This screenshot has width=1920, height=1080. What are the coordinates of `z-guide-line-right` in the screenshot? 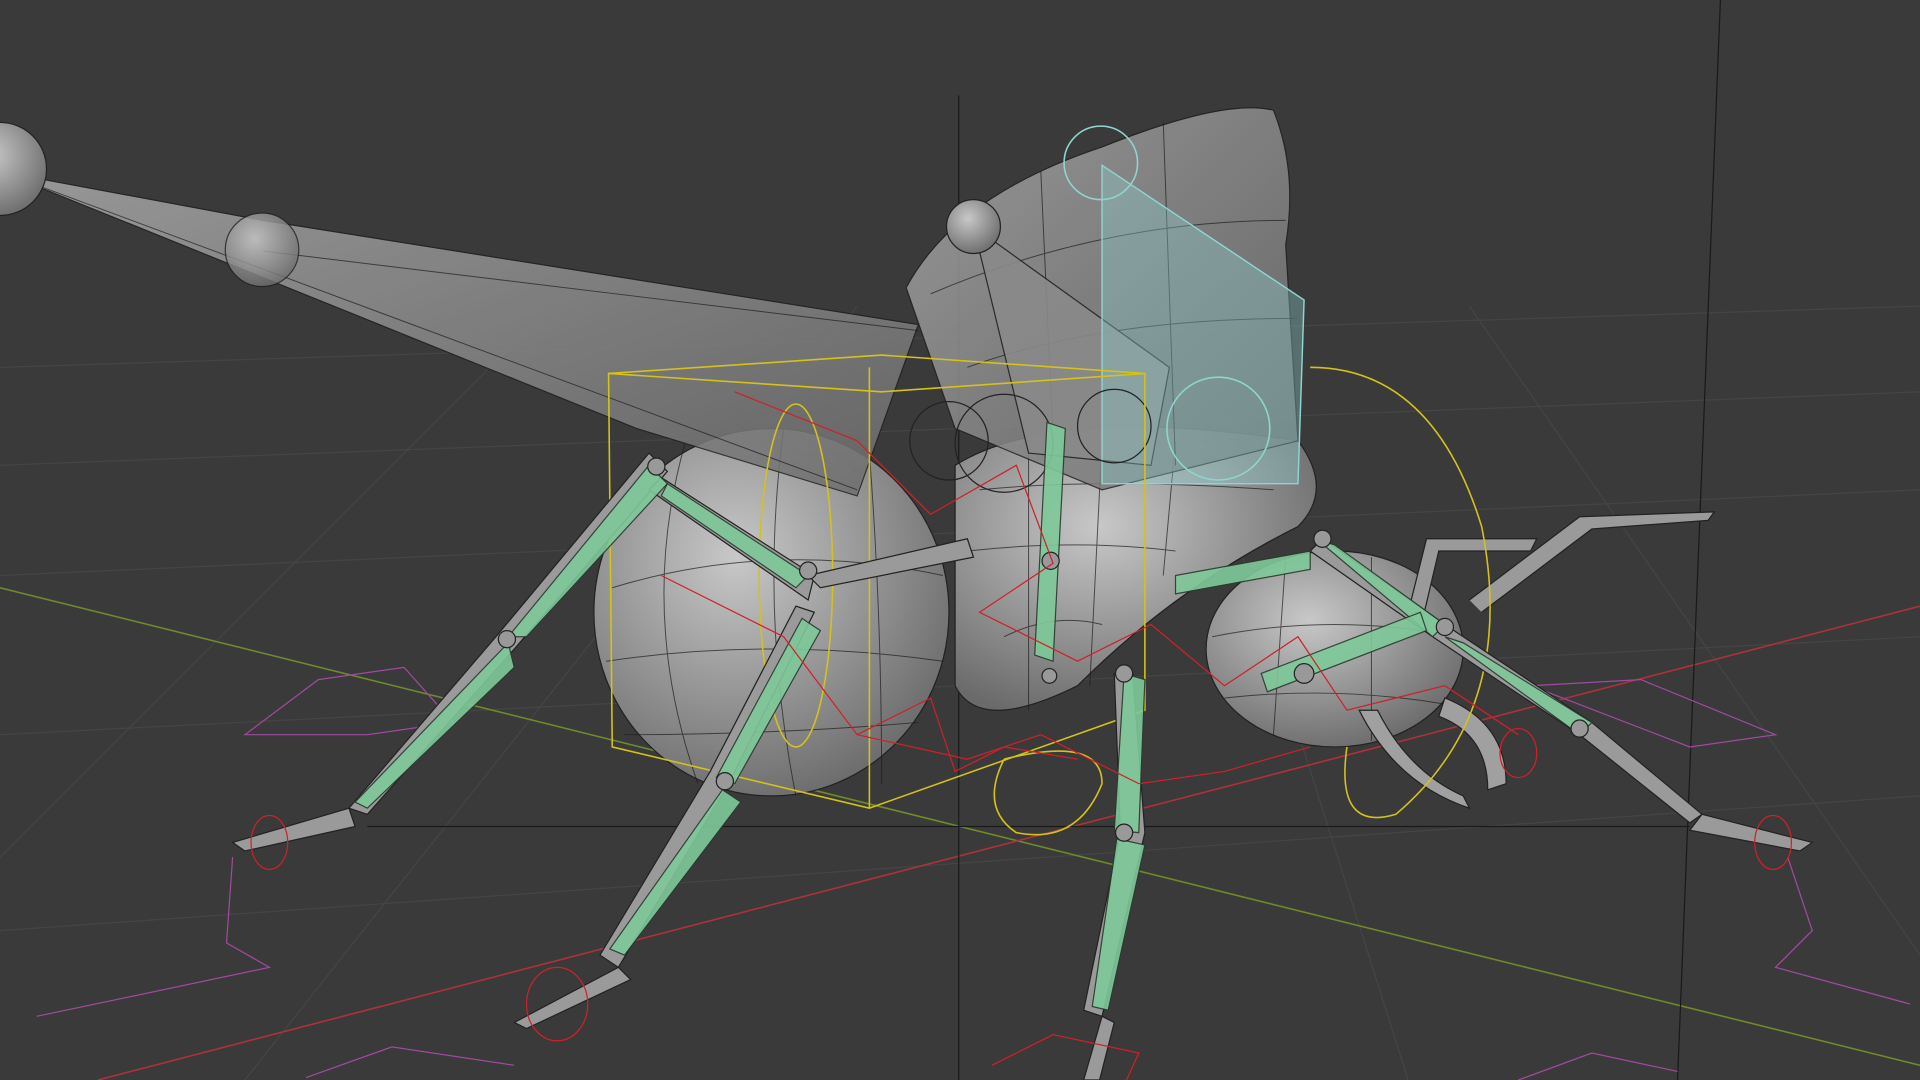 It's located at (1699, 540).